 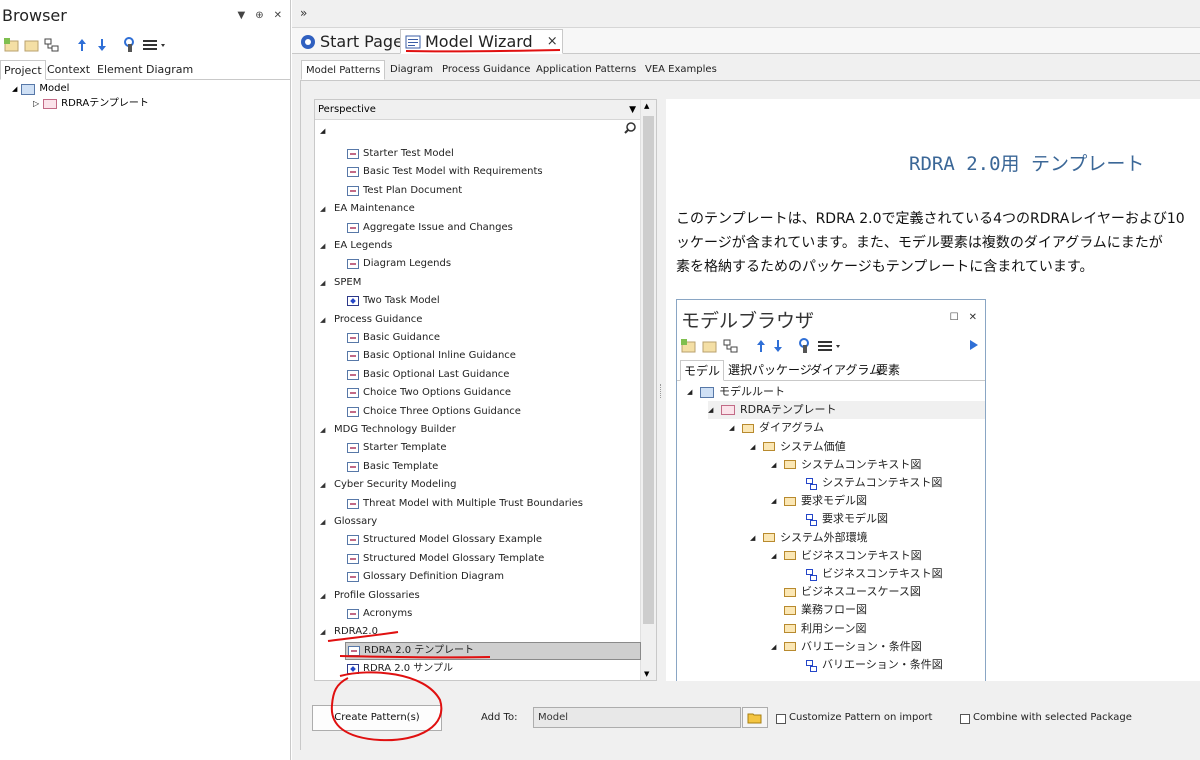 What do you see at coordinates (493, 650) in the screenshot?
I see `pattern-row-selected: RDRA 2.0 テンプレート` at bounding box center [493, 650].